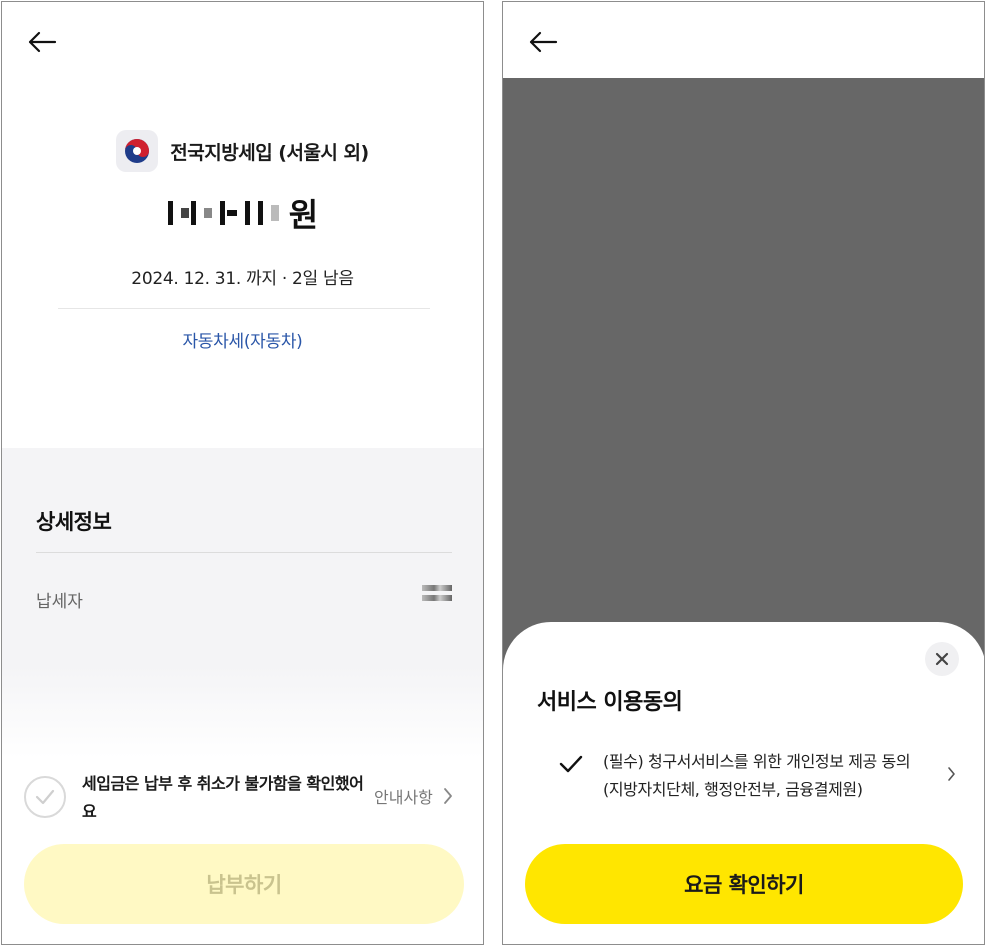  I want to click on payer-label: 납세자, so click(59, 602).